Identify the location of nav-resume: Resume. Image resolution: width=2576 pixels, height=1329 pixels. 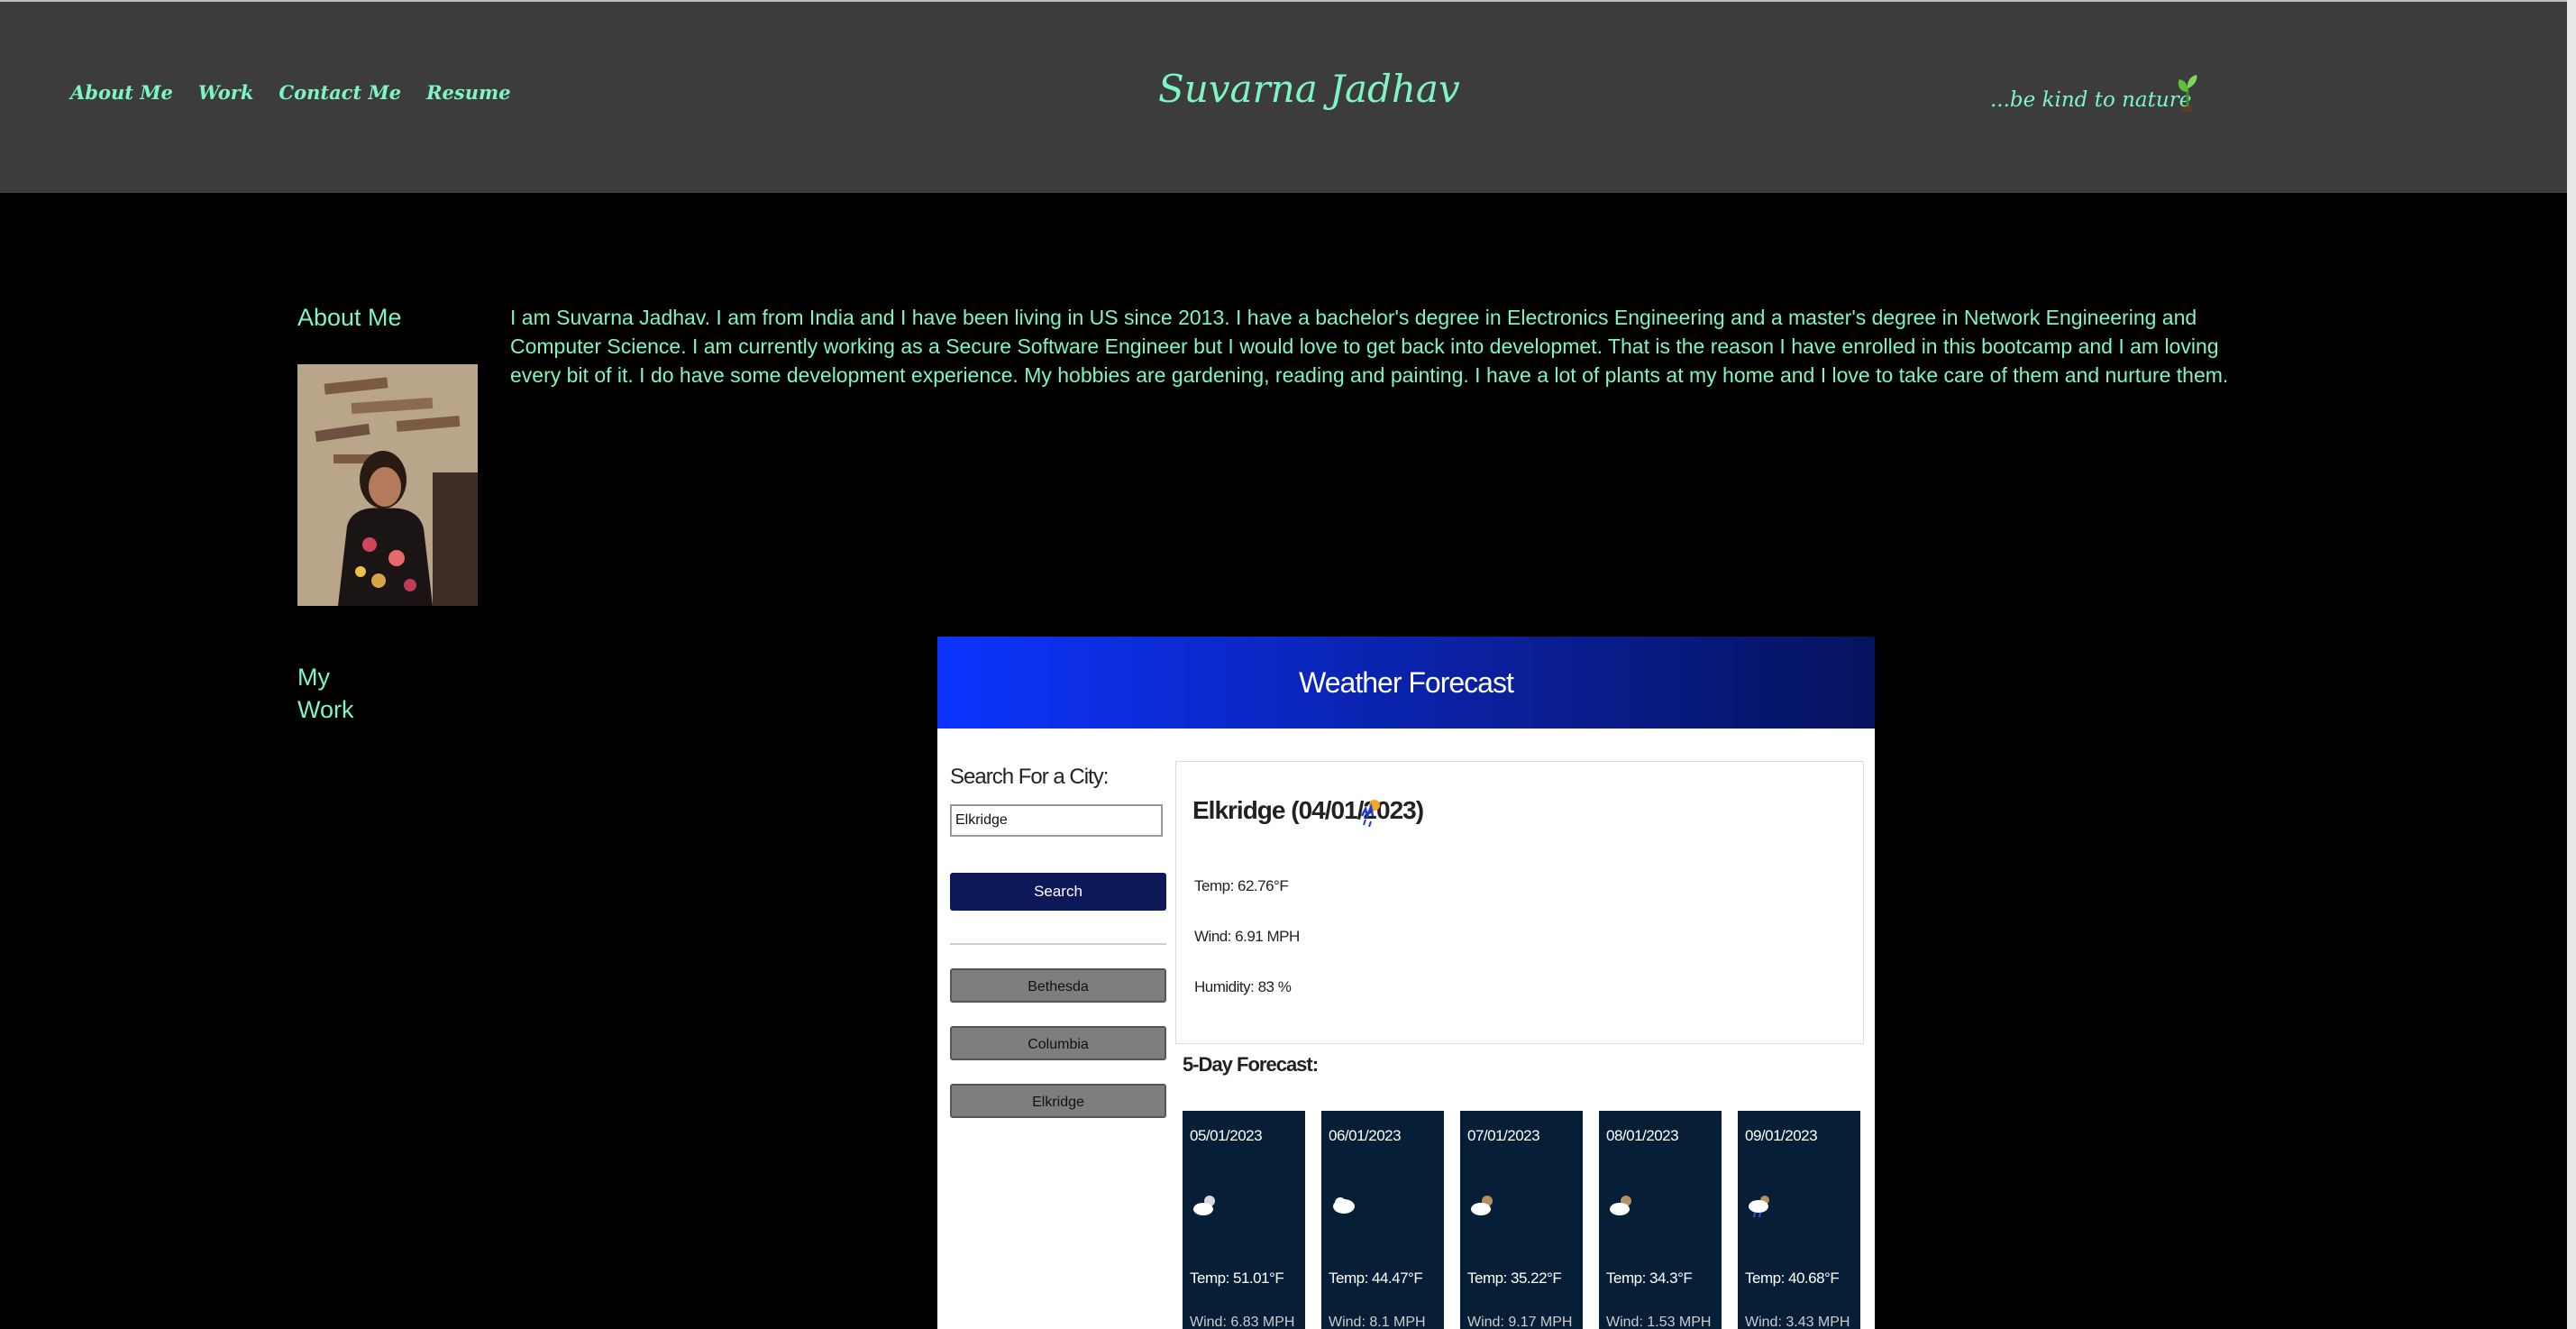
(469, 92).